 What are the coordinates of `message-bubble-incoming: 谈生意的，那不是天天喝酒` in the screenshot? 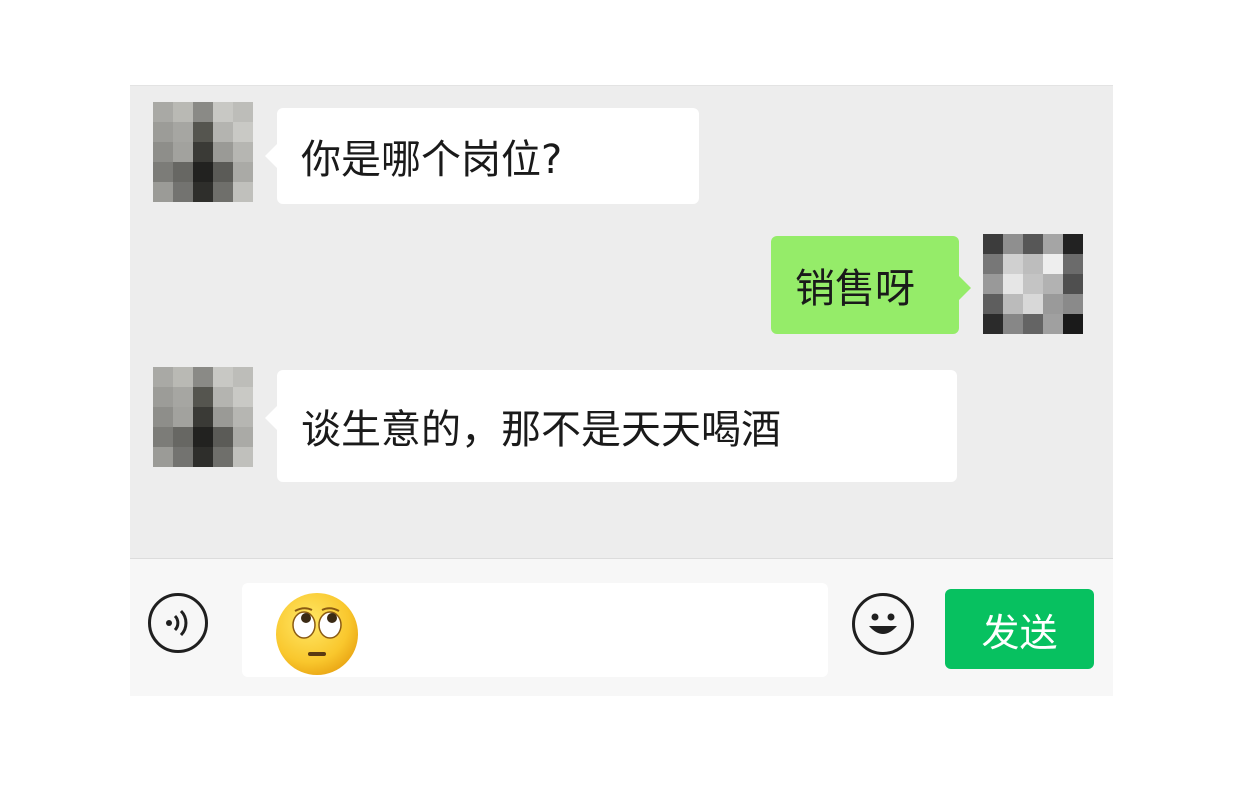 It's located at (611, 426).